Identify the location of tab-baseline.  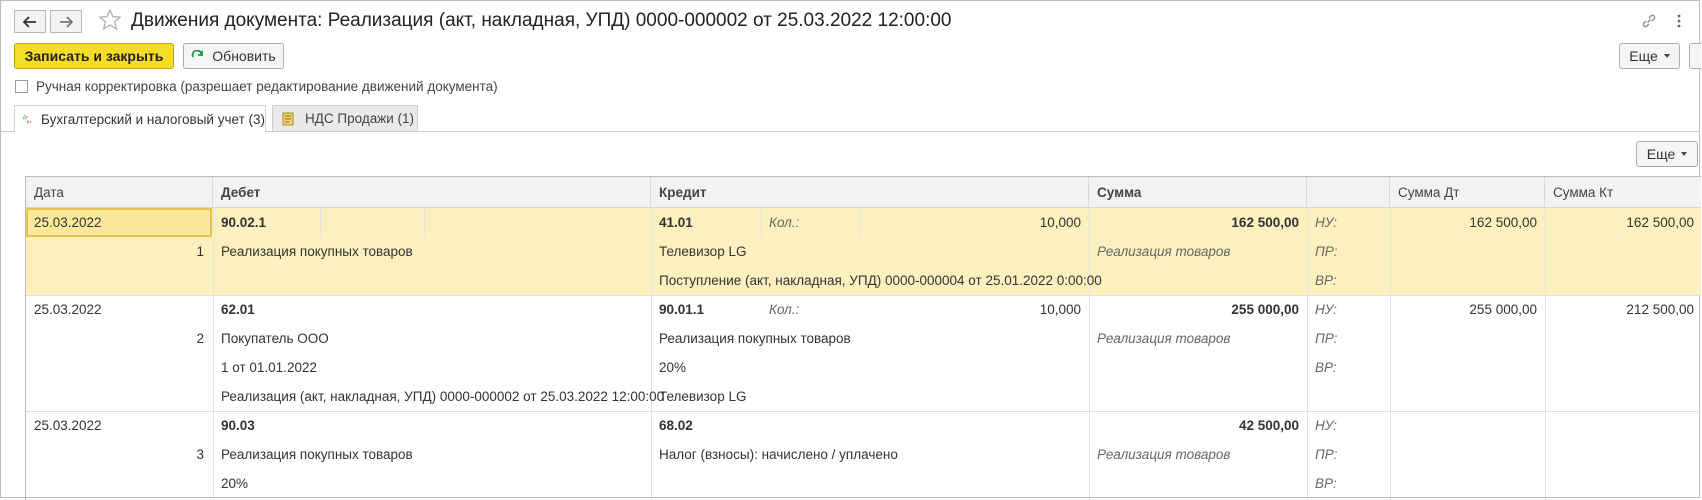
(983, 131).